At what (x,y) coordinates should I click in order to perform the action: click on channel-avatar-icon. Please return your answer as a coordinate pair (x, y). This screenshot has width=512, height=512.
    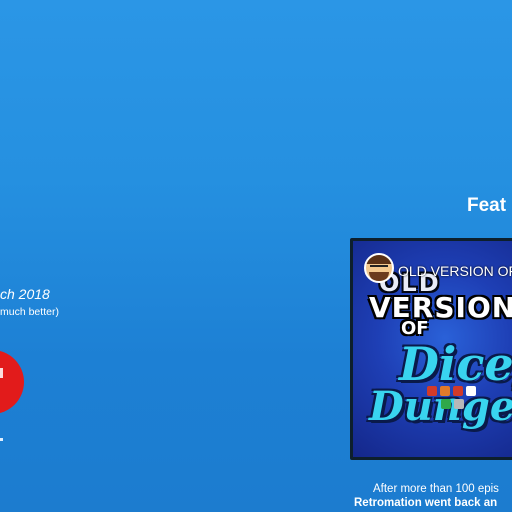
    Looking at the image, I should click on (379, 268).